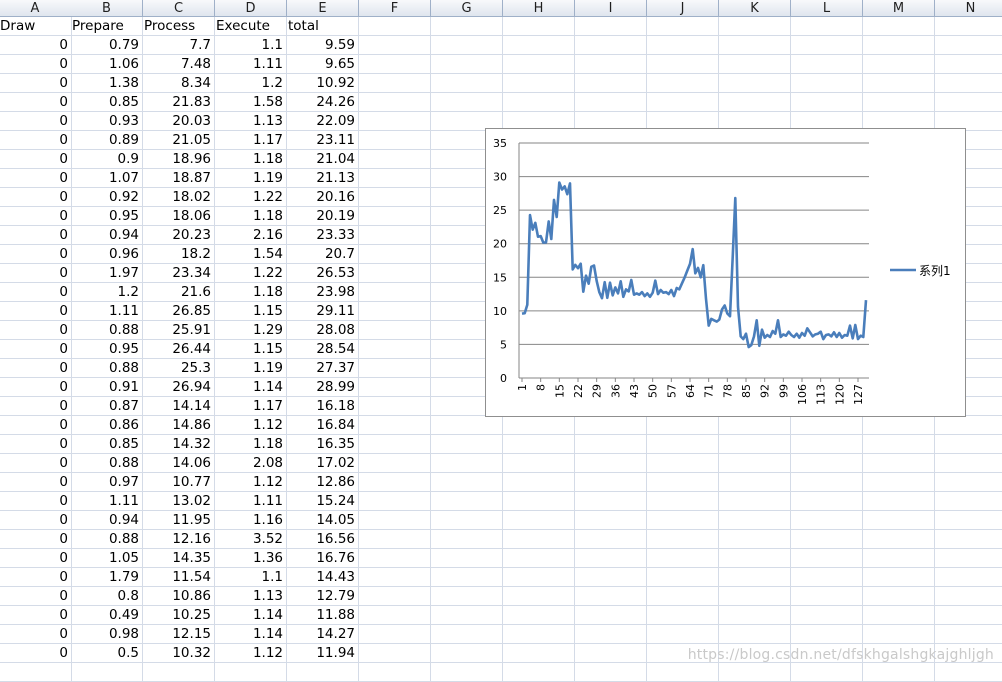 Image resolution: width=1002 pixels, height=682 pixels. What do you see at coordinates (107, 482) in the screenshot?
I see `data-cell: 0.97` at bounding box center [107, 482].